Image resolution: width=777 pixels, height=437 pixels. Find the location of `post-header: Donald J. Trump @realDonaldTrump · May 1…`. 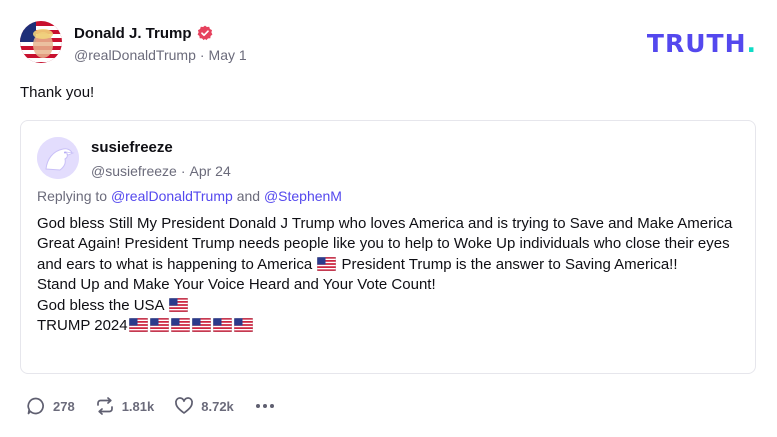

post-header: Donald J. Trump @realDonaldTrump · May 1… is located at coordinates (388, 43).